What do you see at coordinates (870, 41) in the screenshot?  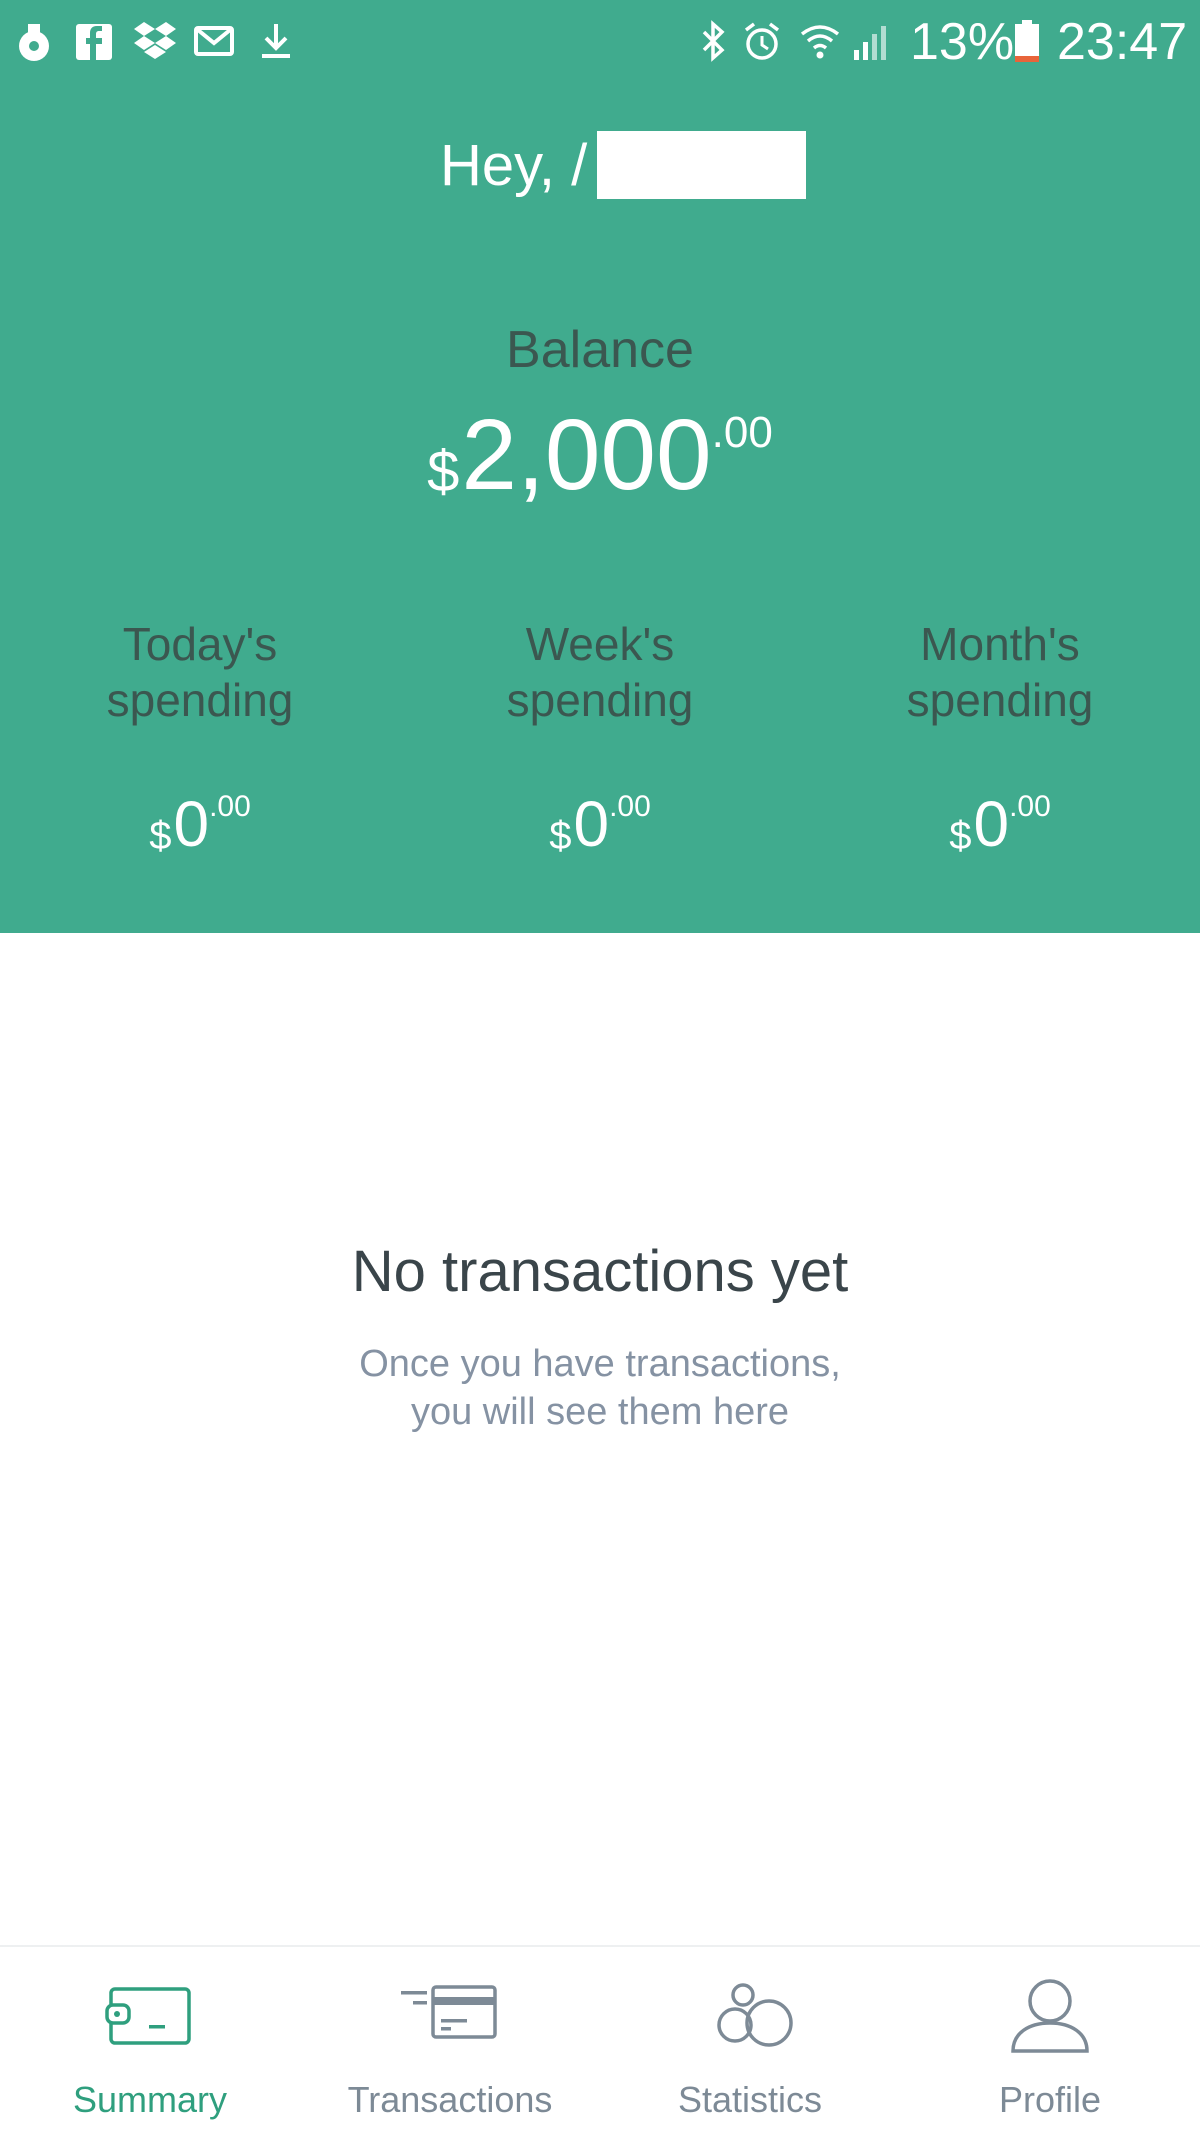 I see `signal-icon` at bounding box center [870, 41].